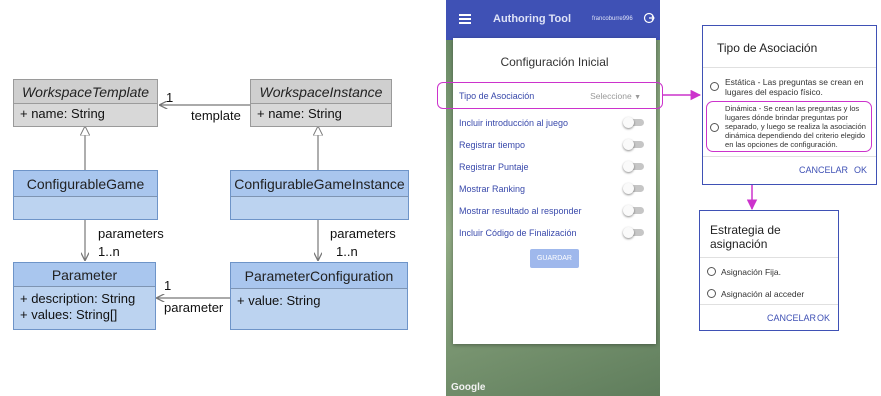  I want to click on class-name: ConfigurableGameInstance, so click(319, 184).